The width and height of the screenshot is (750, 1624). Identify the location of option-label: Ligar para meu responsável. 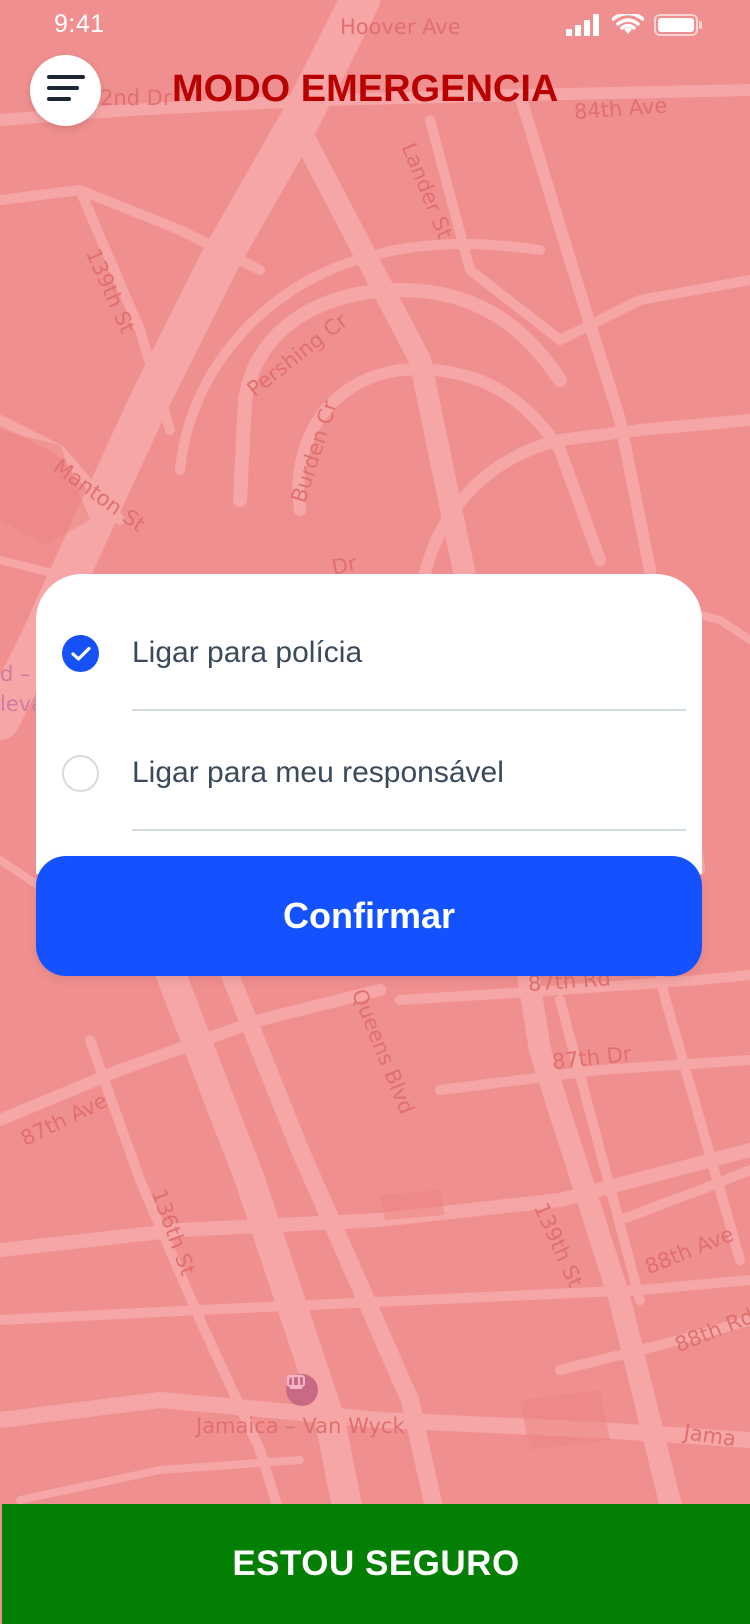
(318, 772).